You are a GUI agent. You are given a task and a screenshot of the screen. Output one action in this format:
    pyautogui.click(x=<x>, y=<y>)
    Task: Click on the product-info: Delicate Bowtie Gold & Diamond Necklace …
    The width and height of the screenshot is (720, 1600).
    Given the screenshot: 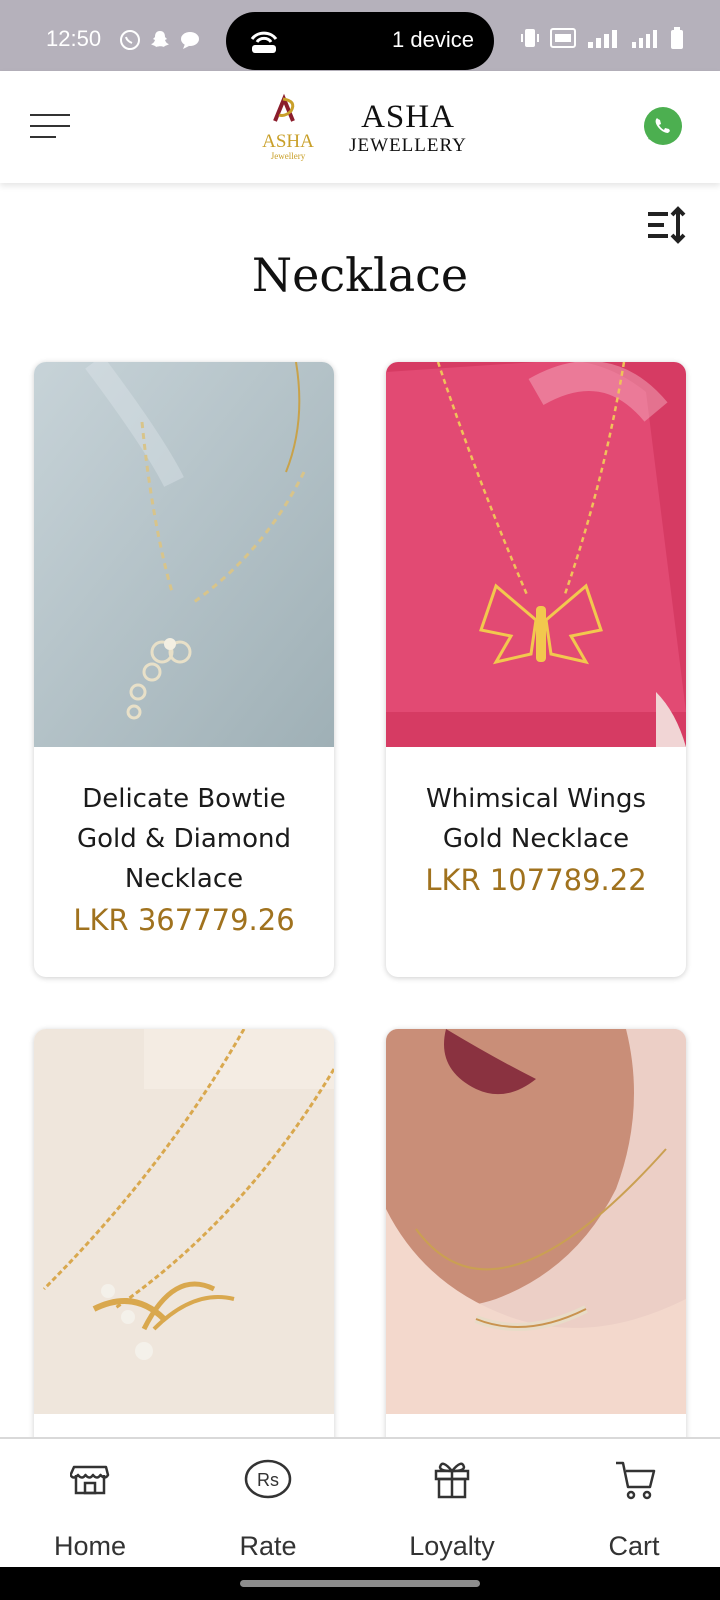 What is the action you would take?
    pyautogui.click(x=184, y=842)
    